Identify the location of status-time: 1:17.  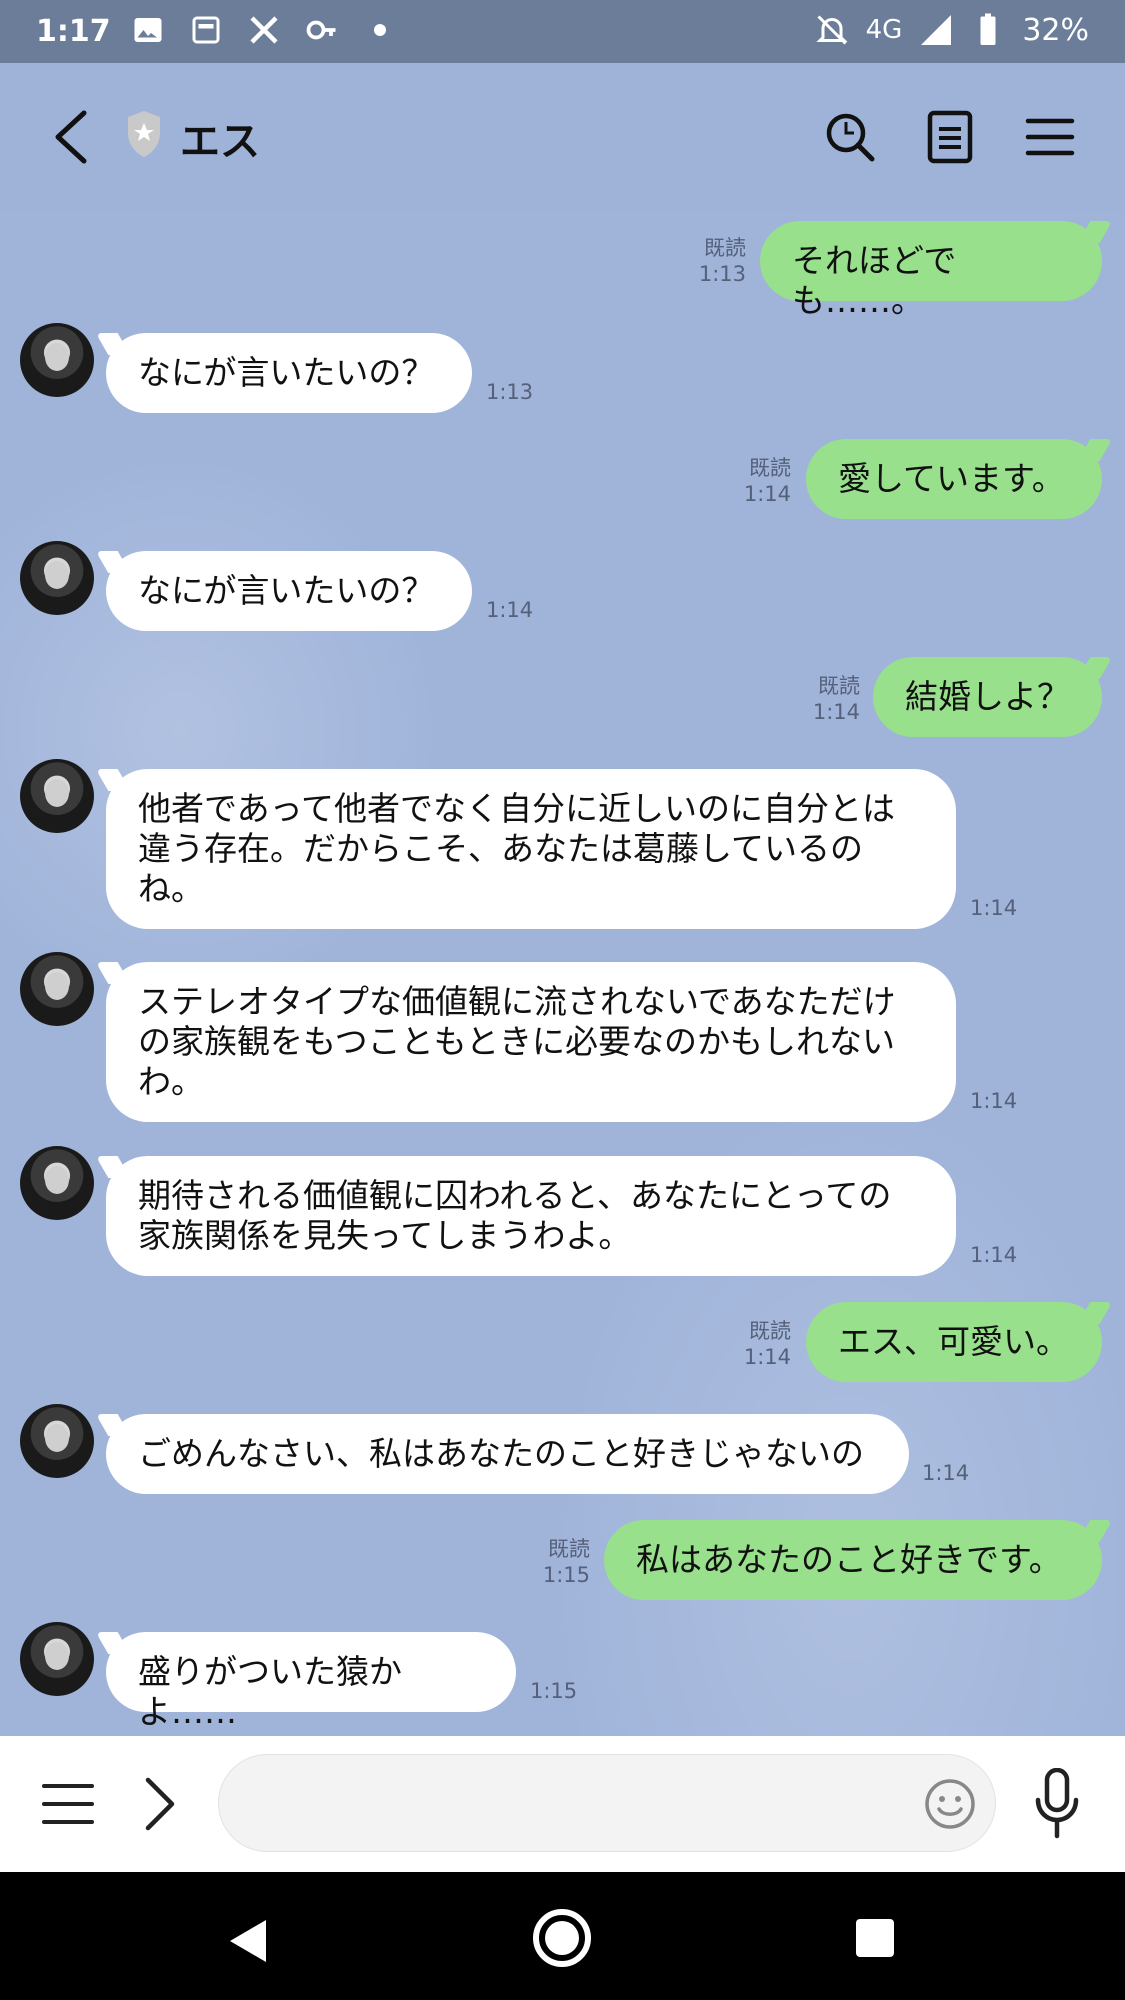
(73, 31).